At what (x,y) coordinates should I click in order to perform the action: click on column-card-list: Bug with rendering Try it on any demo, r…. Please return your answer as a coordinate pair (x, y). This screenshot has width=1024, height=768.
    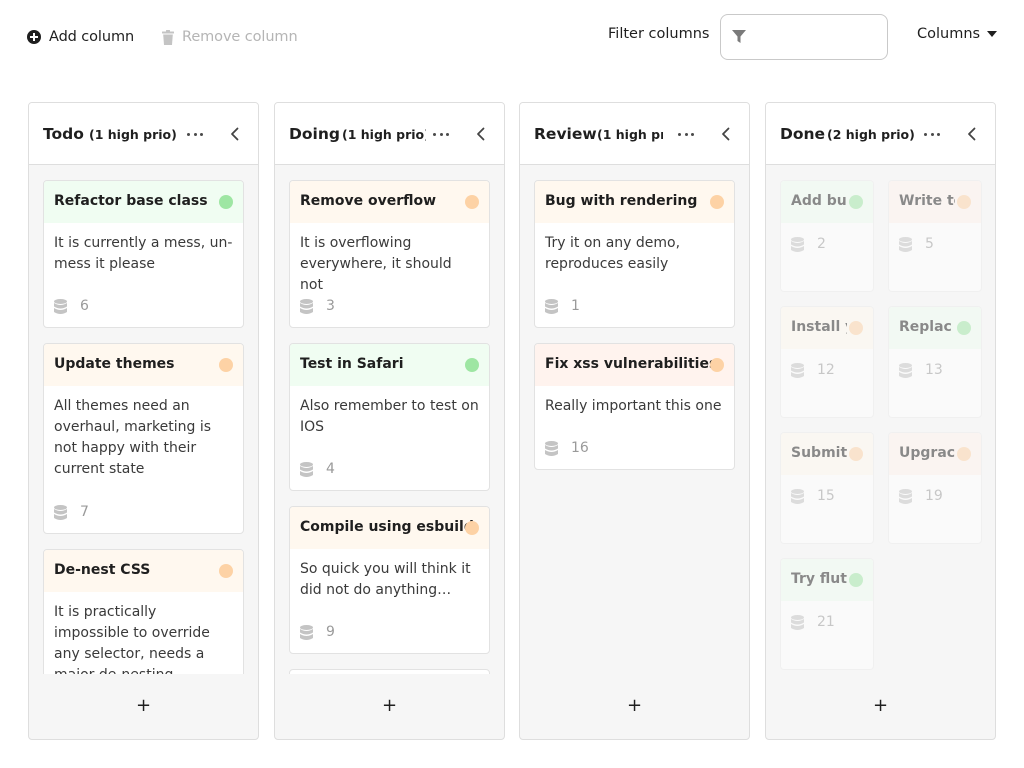
    Looking at the image, I should click on (634, 420).